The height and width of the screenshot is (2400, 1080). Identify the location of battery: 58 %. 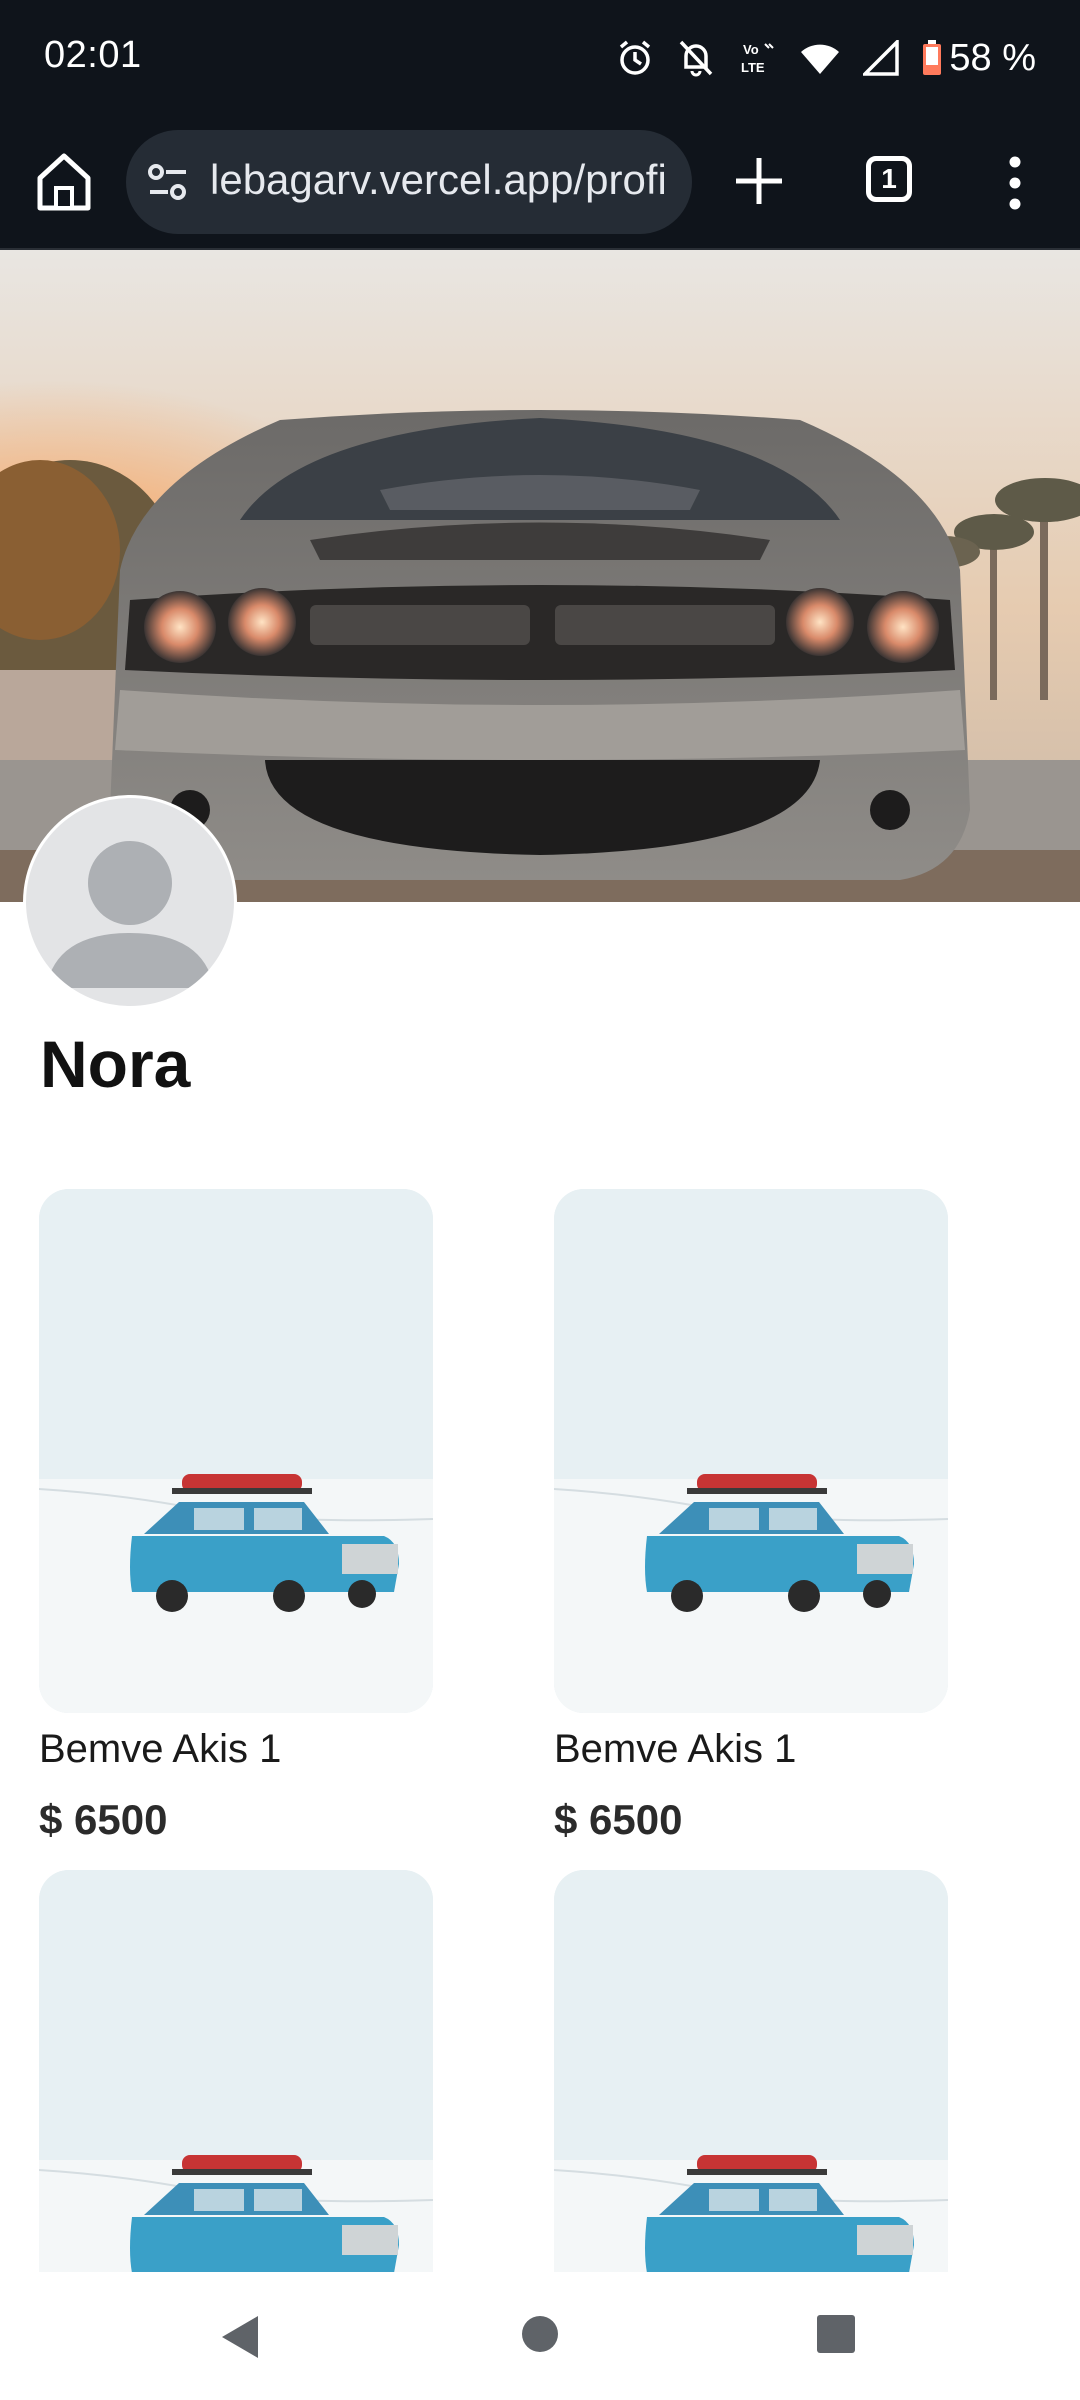
(978, 58).